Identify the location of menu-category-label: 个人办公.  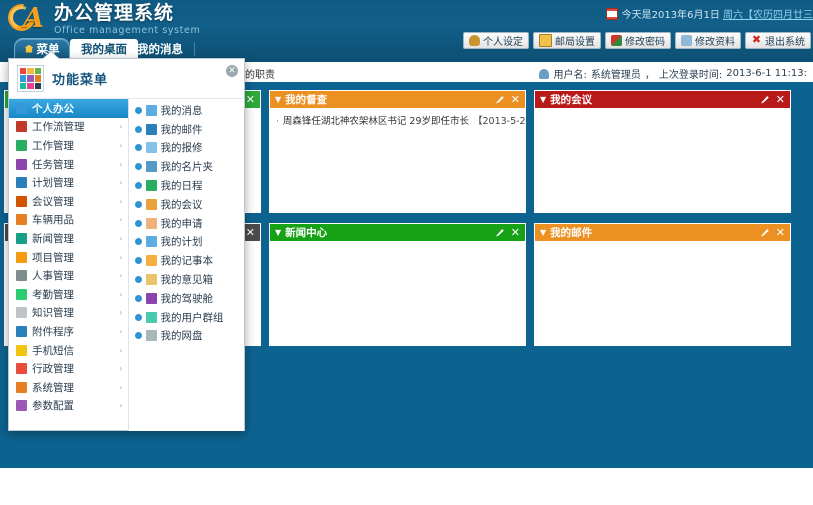
(53, 108).